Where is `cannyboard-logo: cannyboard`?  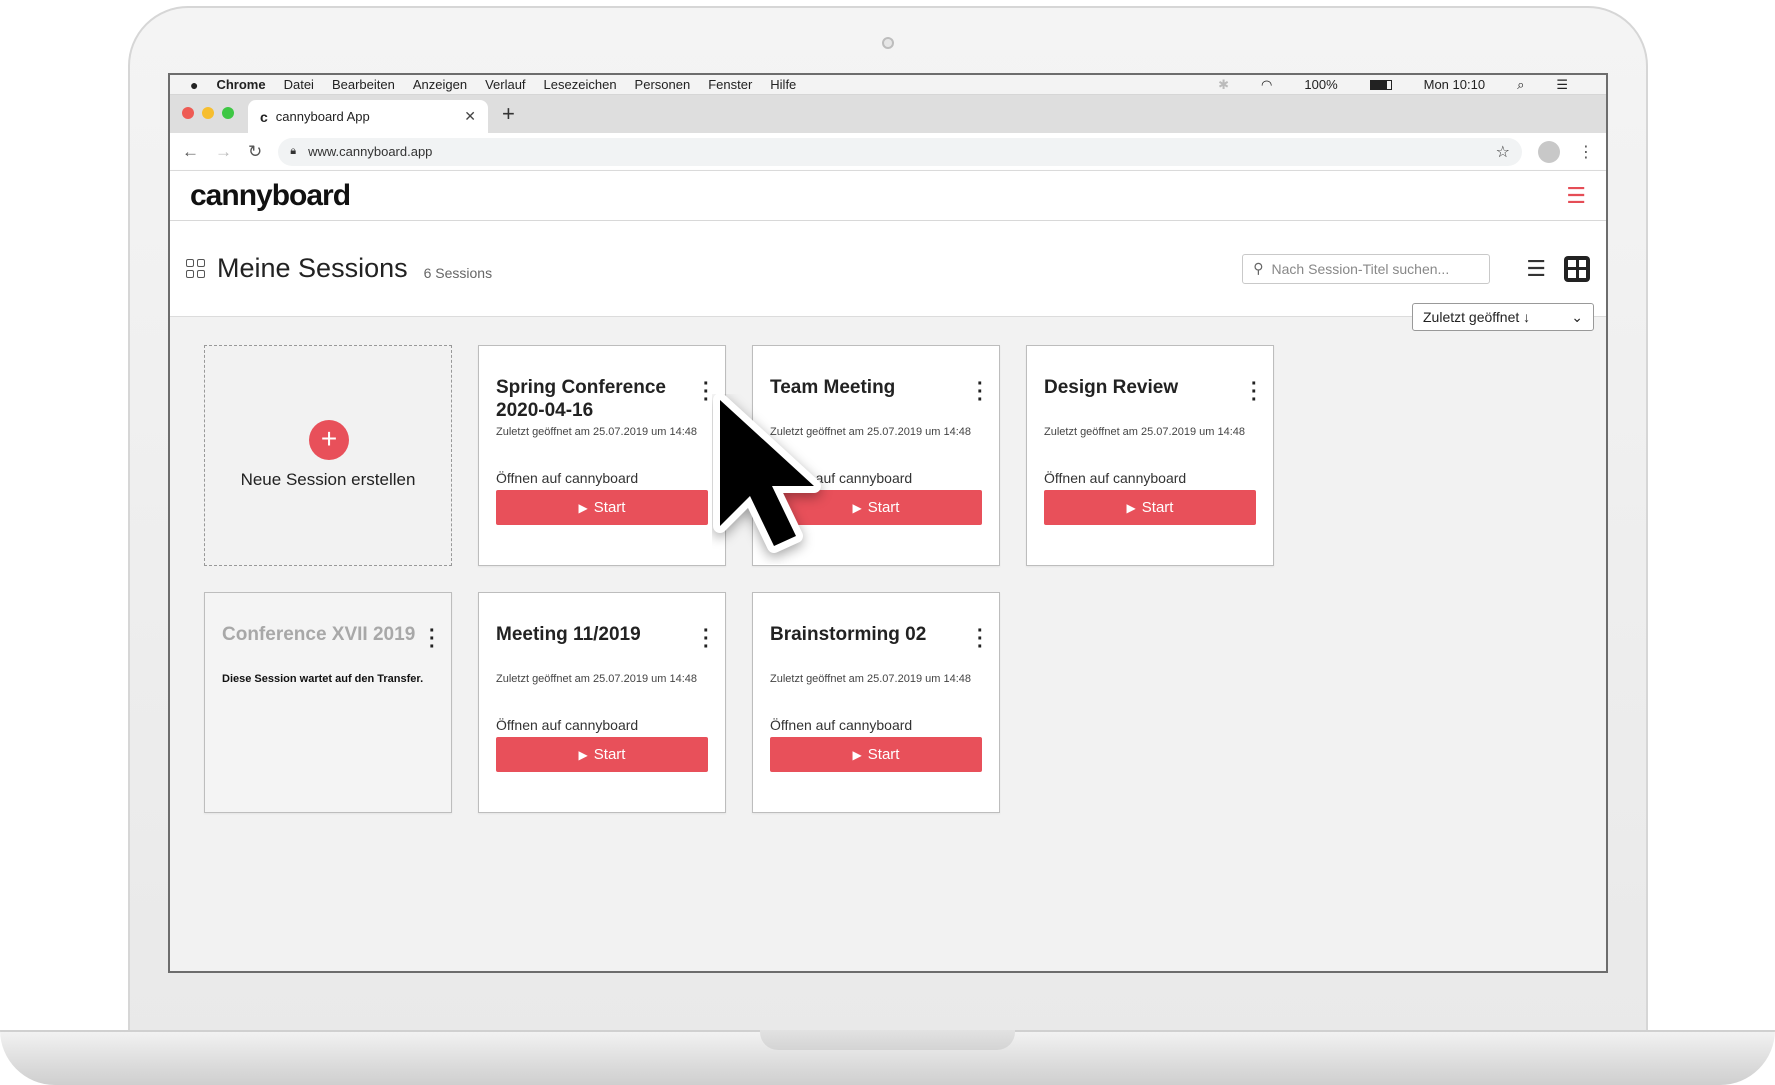 cannyboard-logo: cannyboard is located at coordinates (270, 196).